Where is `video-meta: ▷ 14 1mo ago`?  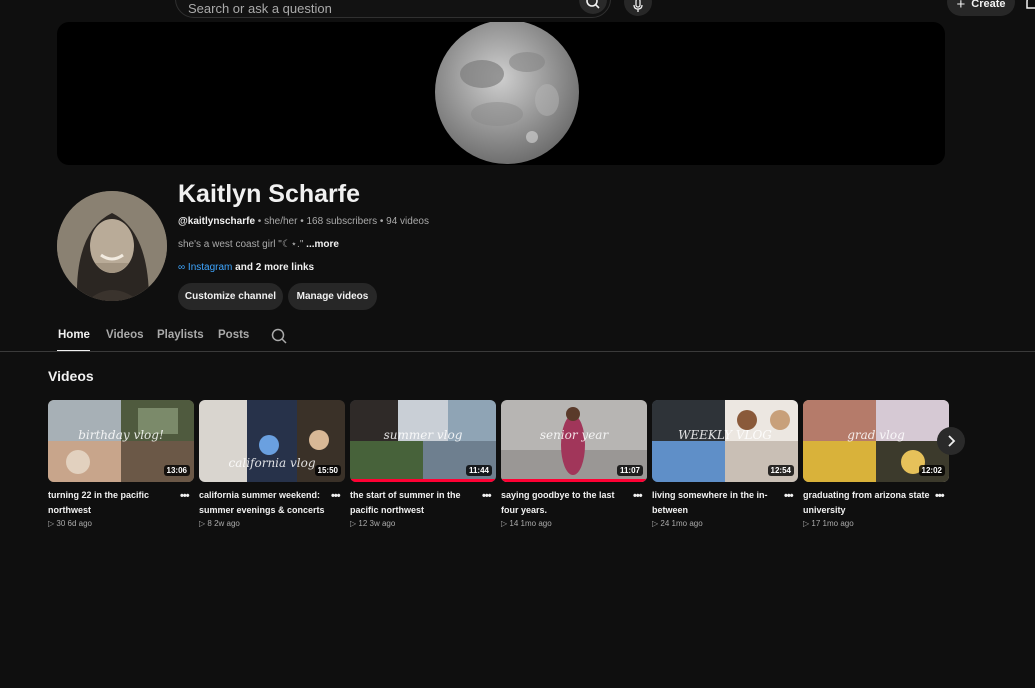
video-meta: ▷ 14 1mo ago is located at coordinates (526, 523).